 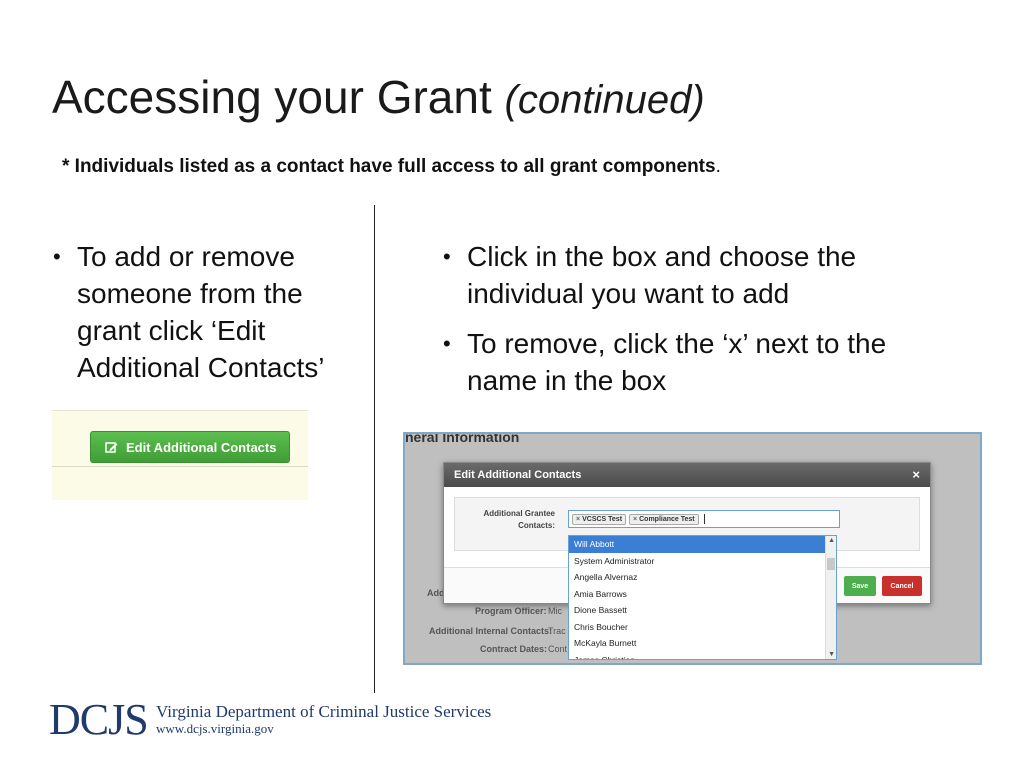 I want to click on scrollbar-thumb, so click(x=831, y=564).